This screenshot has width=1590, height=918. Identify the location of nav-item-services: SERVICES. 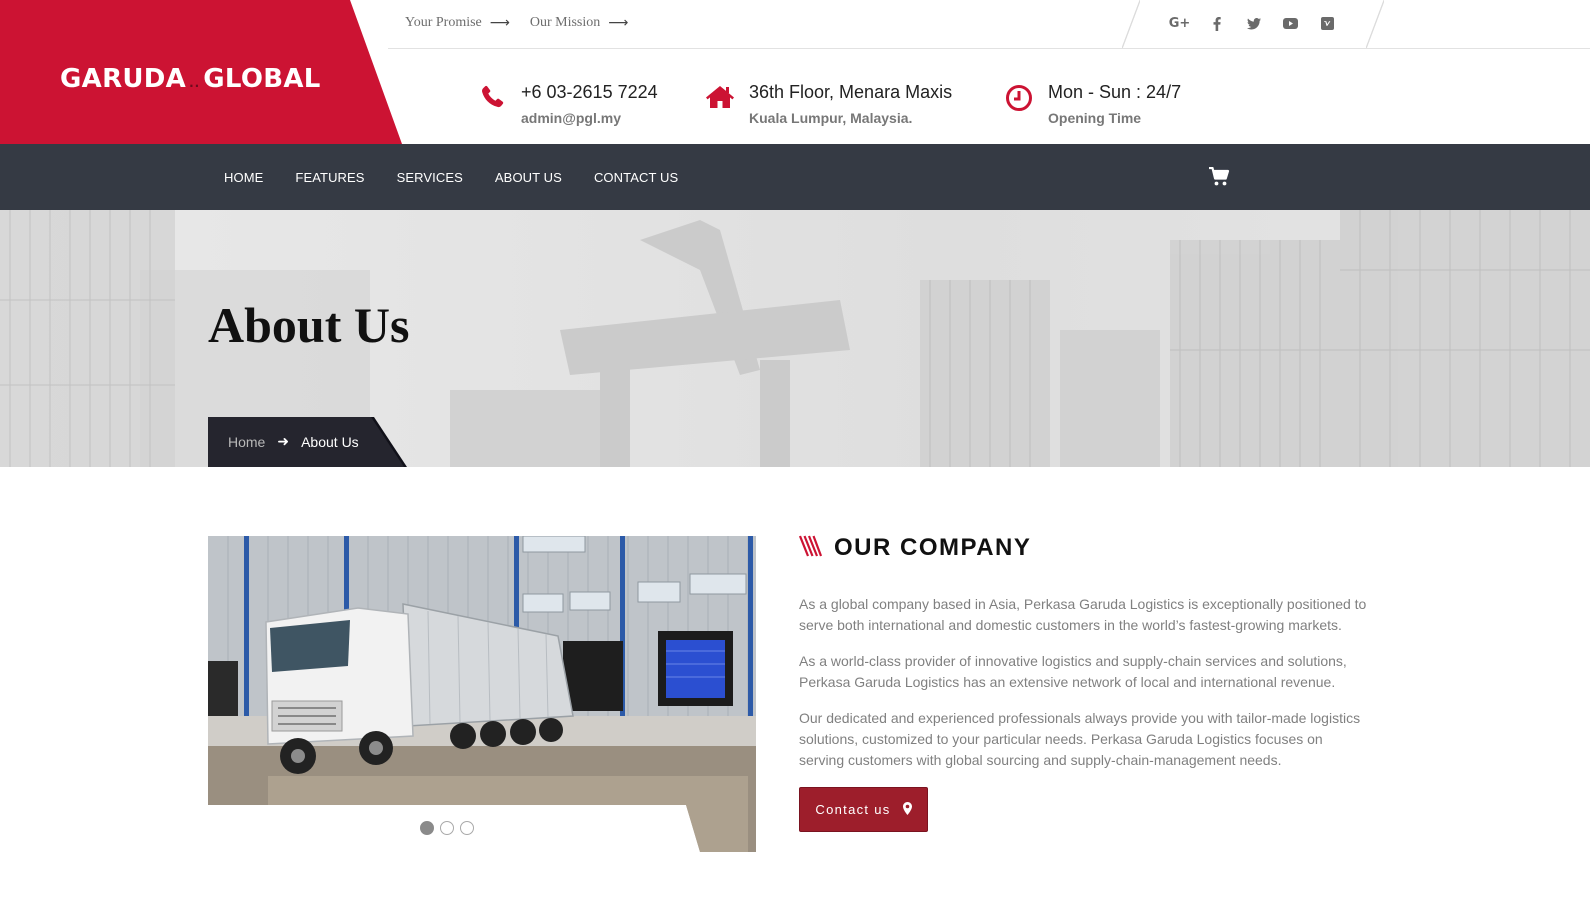
(430, 177).